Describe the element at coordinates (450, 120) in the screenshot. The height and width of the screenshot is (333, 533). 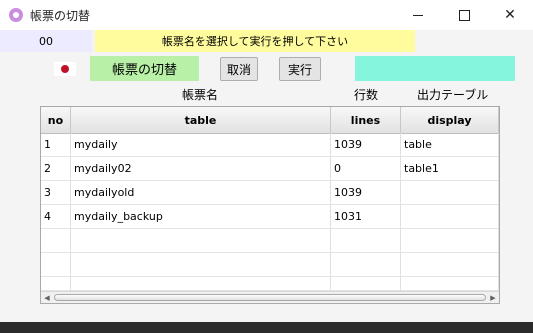
I see `column-header-display: display` at that location.